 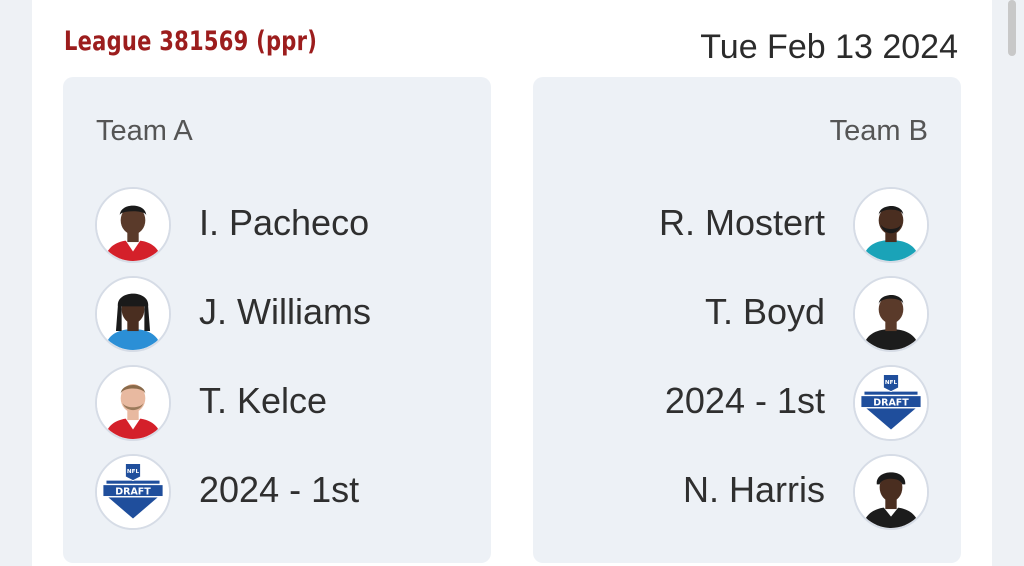 I want to click on team-b-item-mostert: R. Mostert, so click(x=749, y=226).